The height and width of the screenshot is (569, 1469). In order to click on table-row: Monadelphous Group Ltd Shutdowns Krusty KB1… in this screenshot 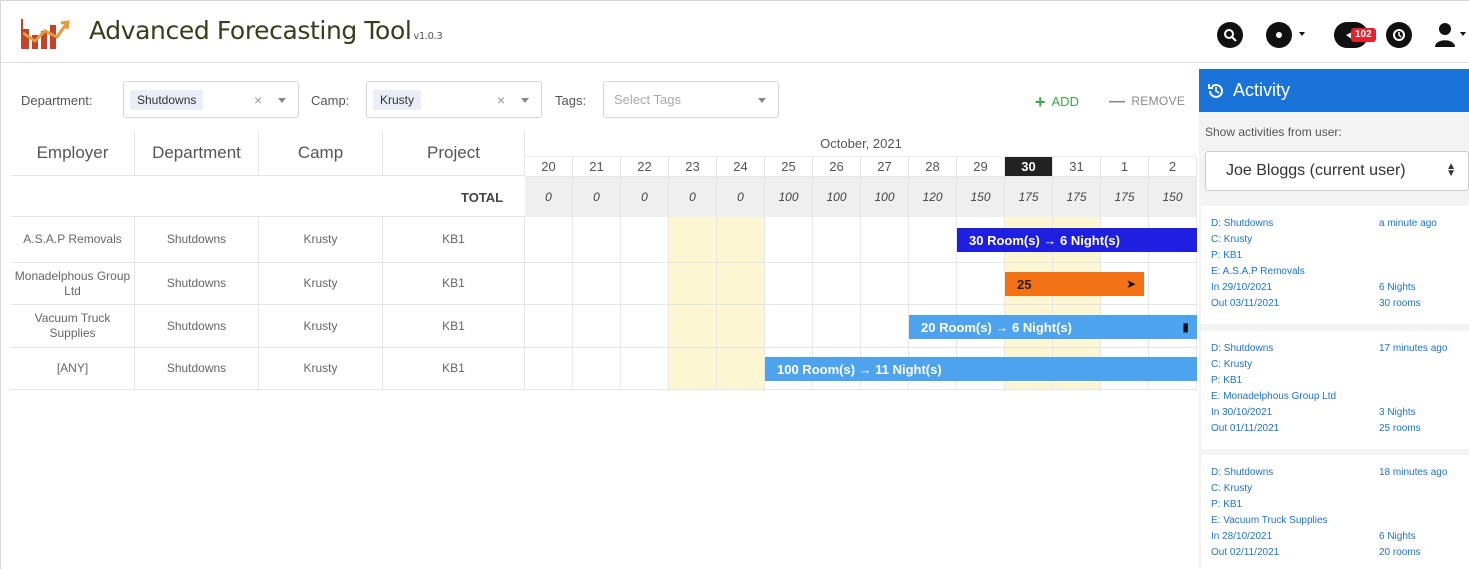, I will do `click(604, 284)`.